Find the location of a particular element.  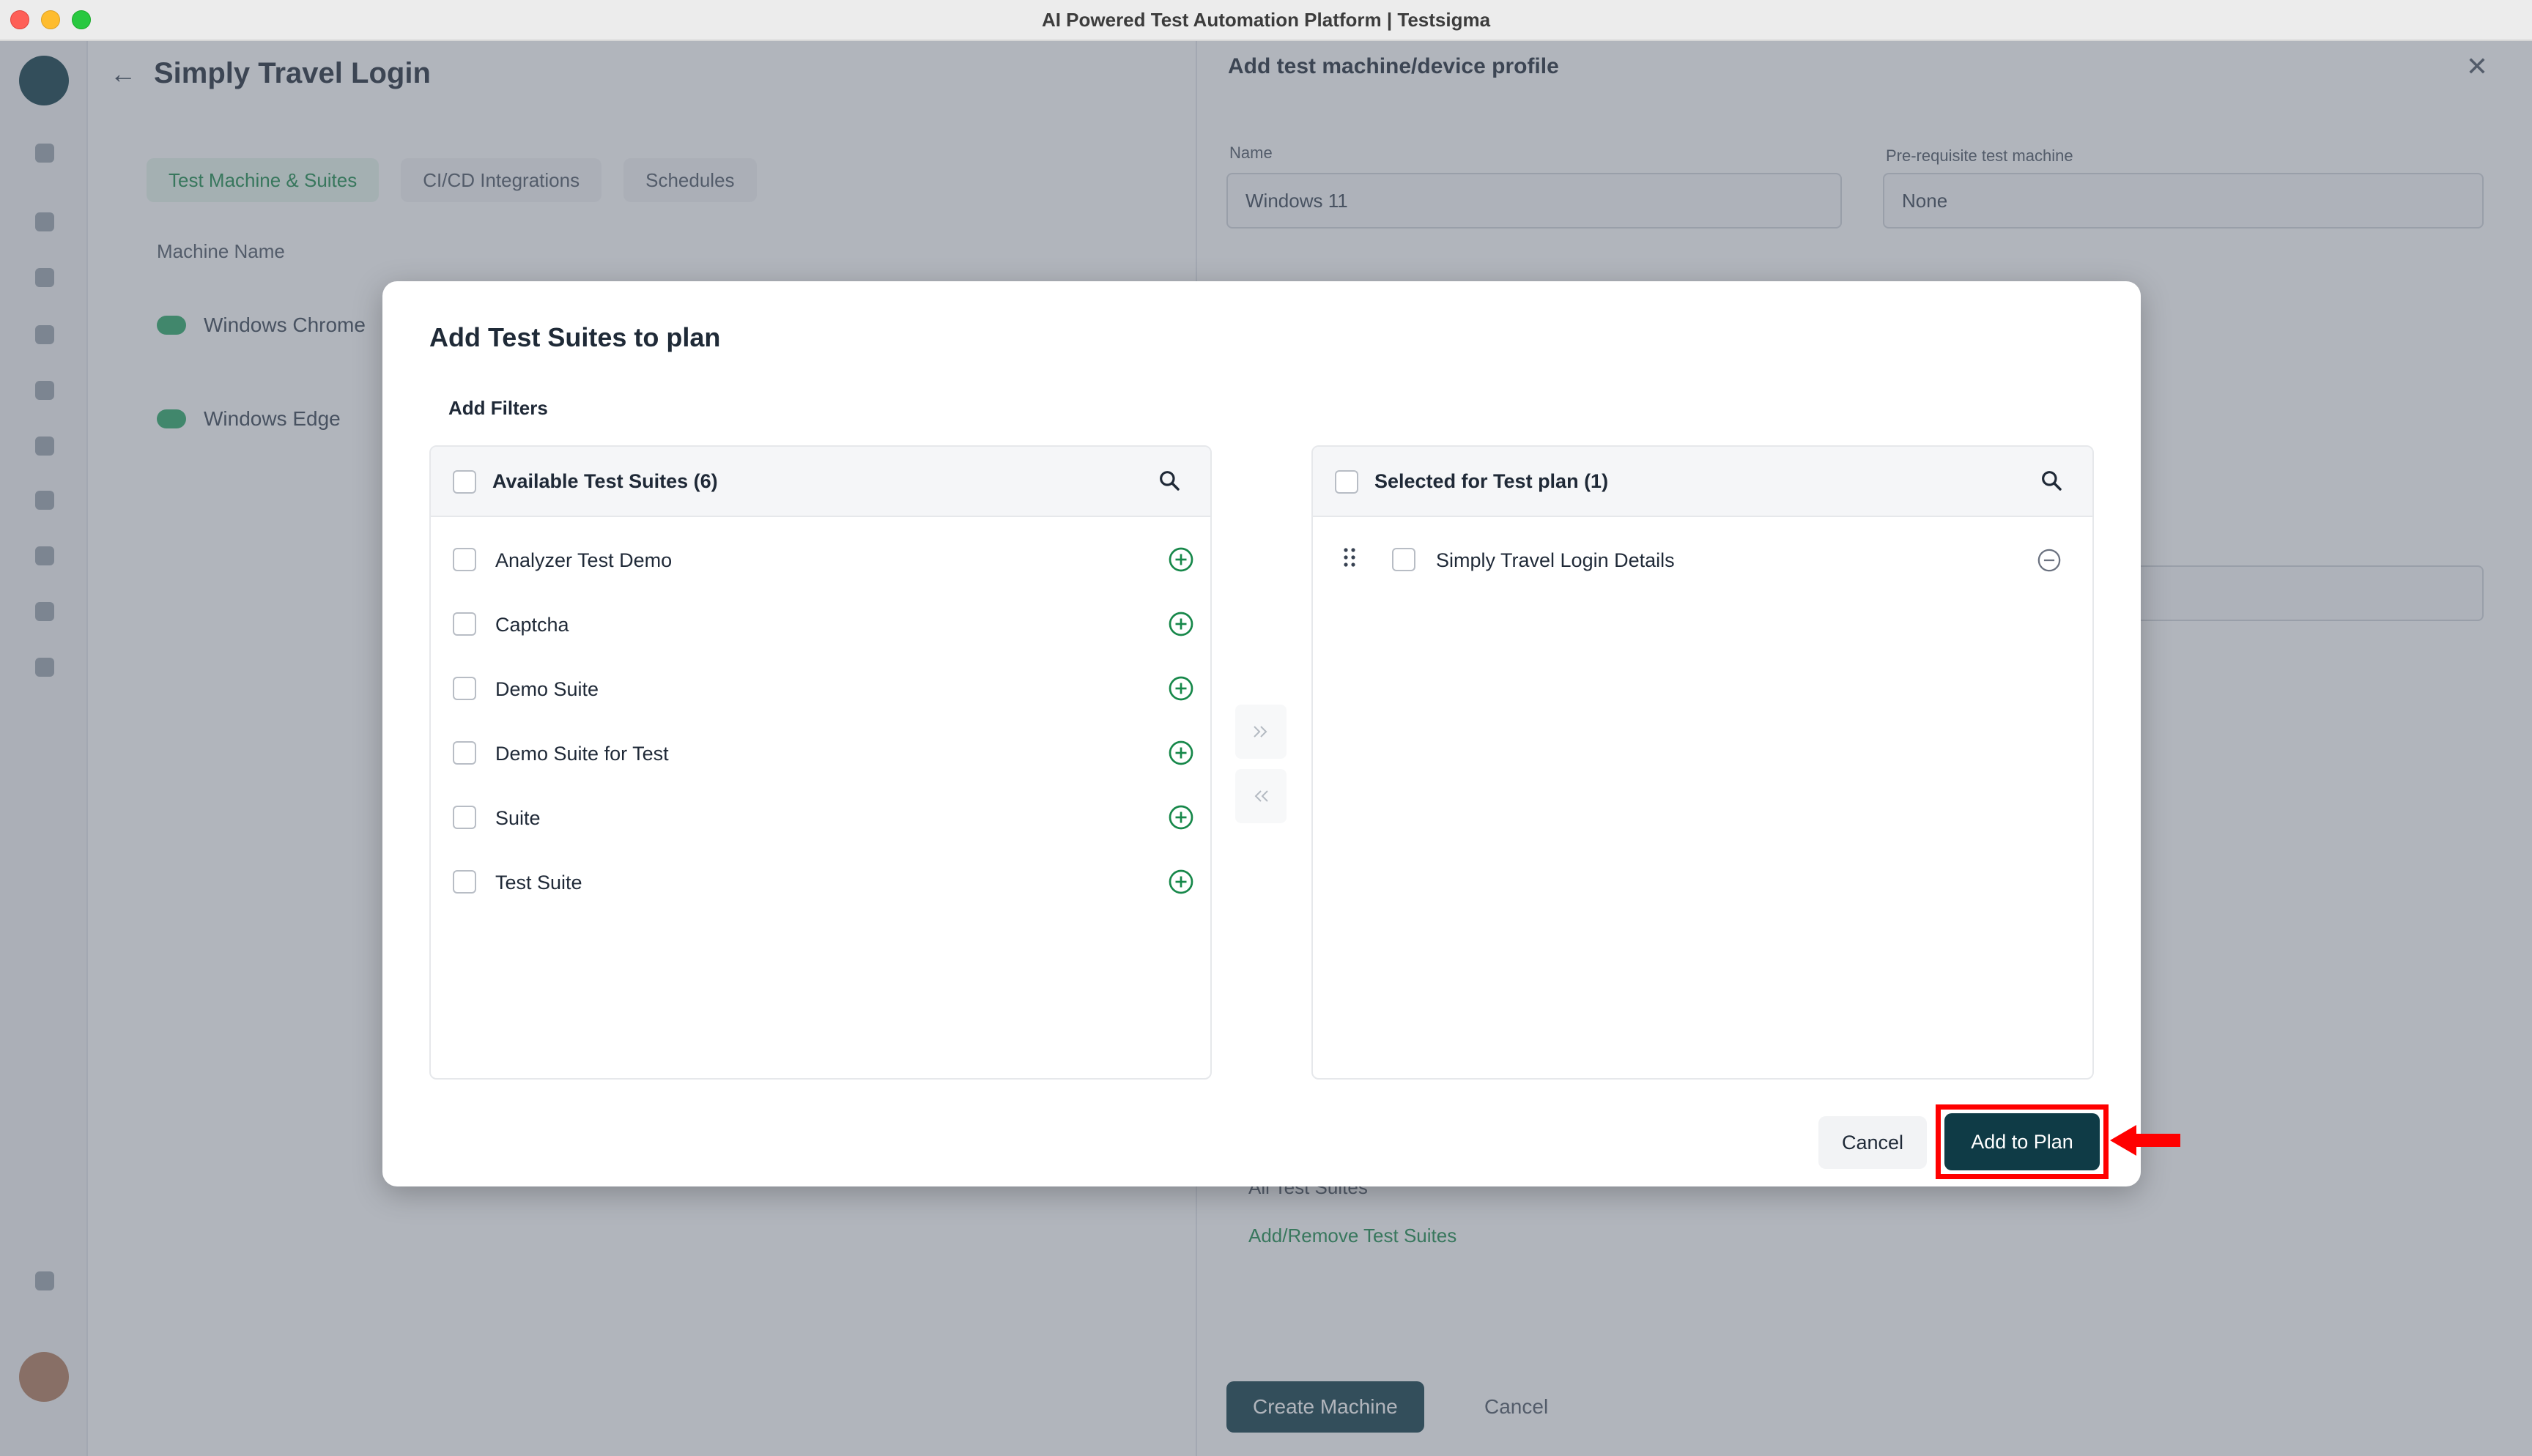

suite-name: Demo Suite for Test is located at coordinates (582, 754).